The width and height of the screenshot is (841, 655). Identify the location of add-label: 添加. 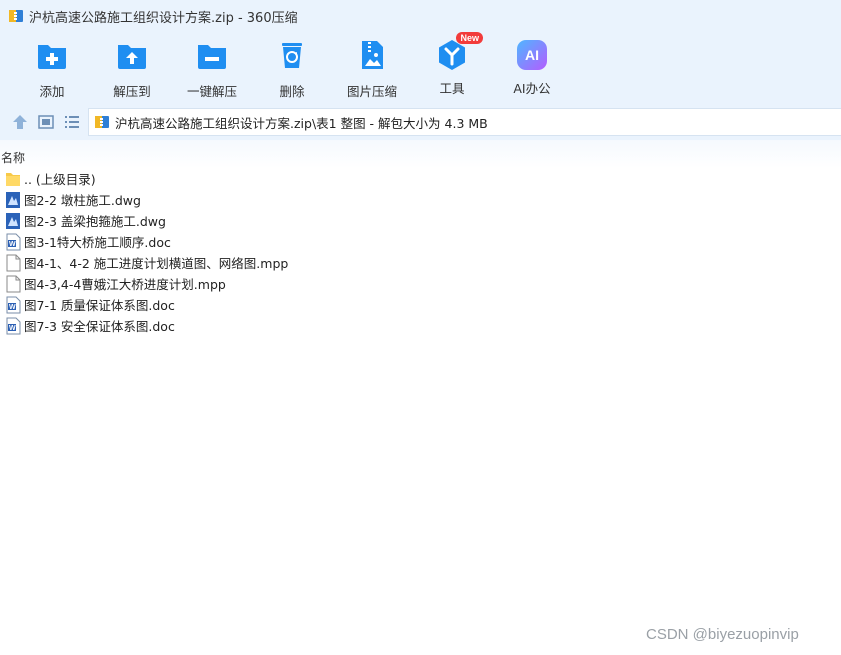
(52, 91).